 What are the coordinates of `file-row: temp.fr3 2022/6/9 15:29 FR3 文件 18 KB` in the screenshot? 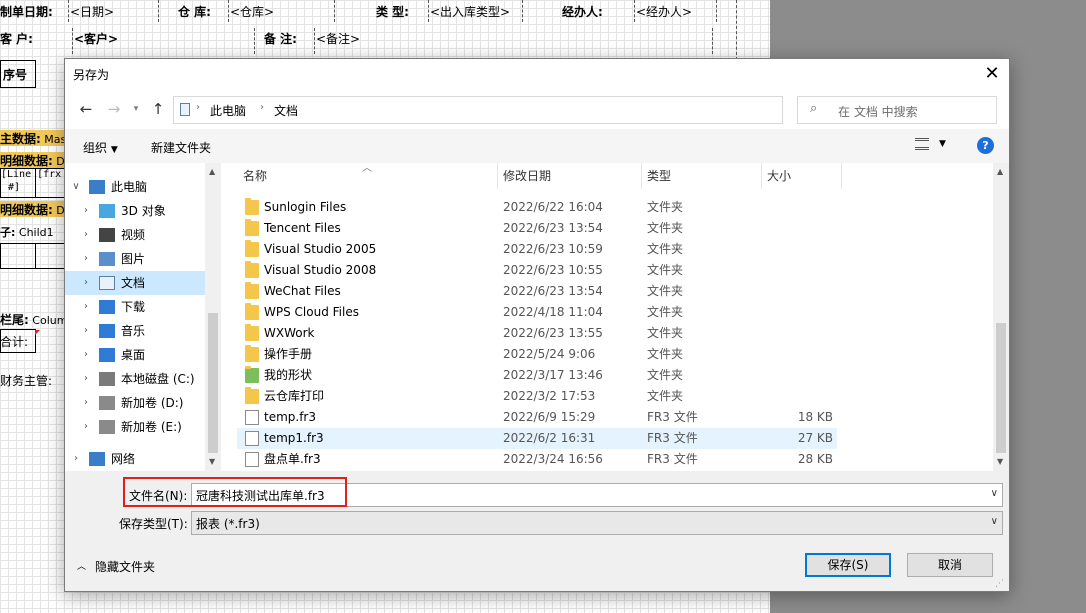 It's located at (537, 417).